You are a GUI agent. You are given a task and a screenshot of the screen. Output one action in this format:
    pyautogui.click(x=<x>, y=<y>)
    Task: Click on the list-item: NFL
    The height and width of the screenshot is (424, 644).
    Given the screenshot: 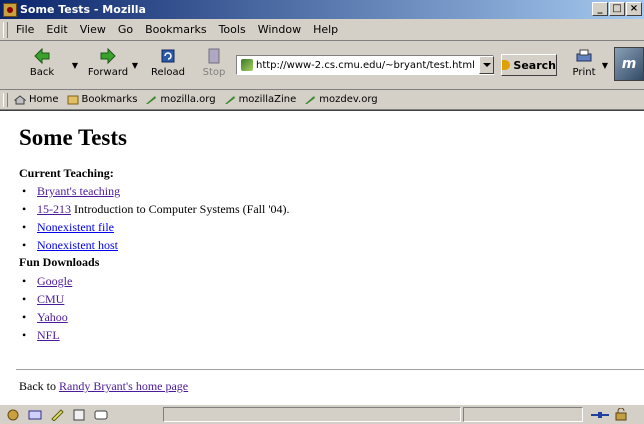 What is the action you would take?
    pyautogui.click(x=45, y=335)
    